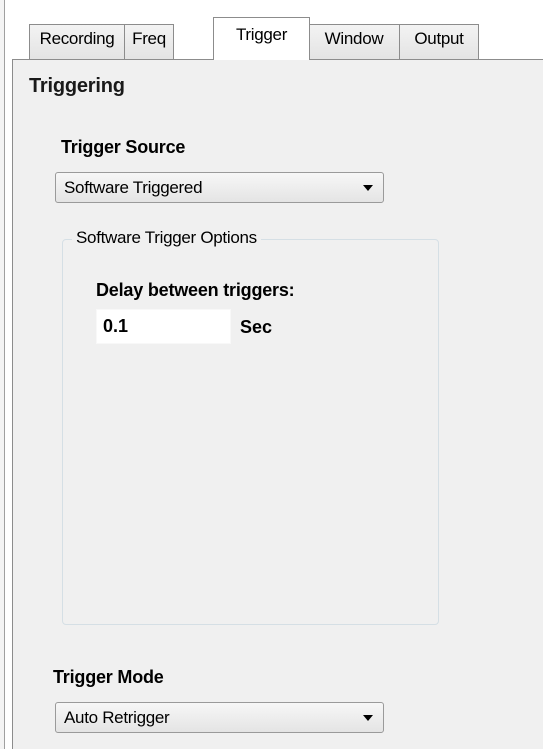 This screenshot has width=543, height=749. I want to click on trigger-mode-dropdown: Auto Retrigger, so click(219, 717).